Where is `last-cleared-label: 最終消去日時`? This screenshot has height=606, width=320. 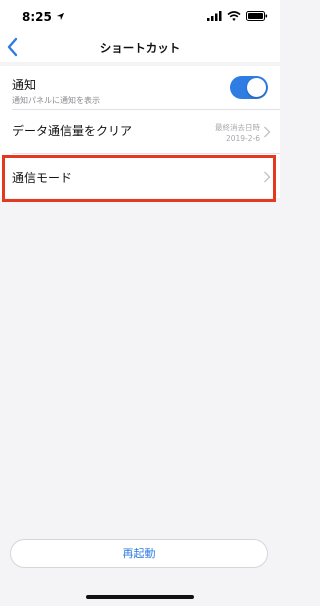 last-cleared-label: 最終消去日時 is located at coordinates (237, 127).